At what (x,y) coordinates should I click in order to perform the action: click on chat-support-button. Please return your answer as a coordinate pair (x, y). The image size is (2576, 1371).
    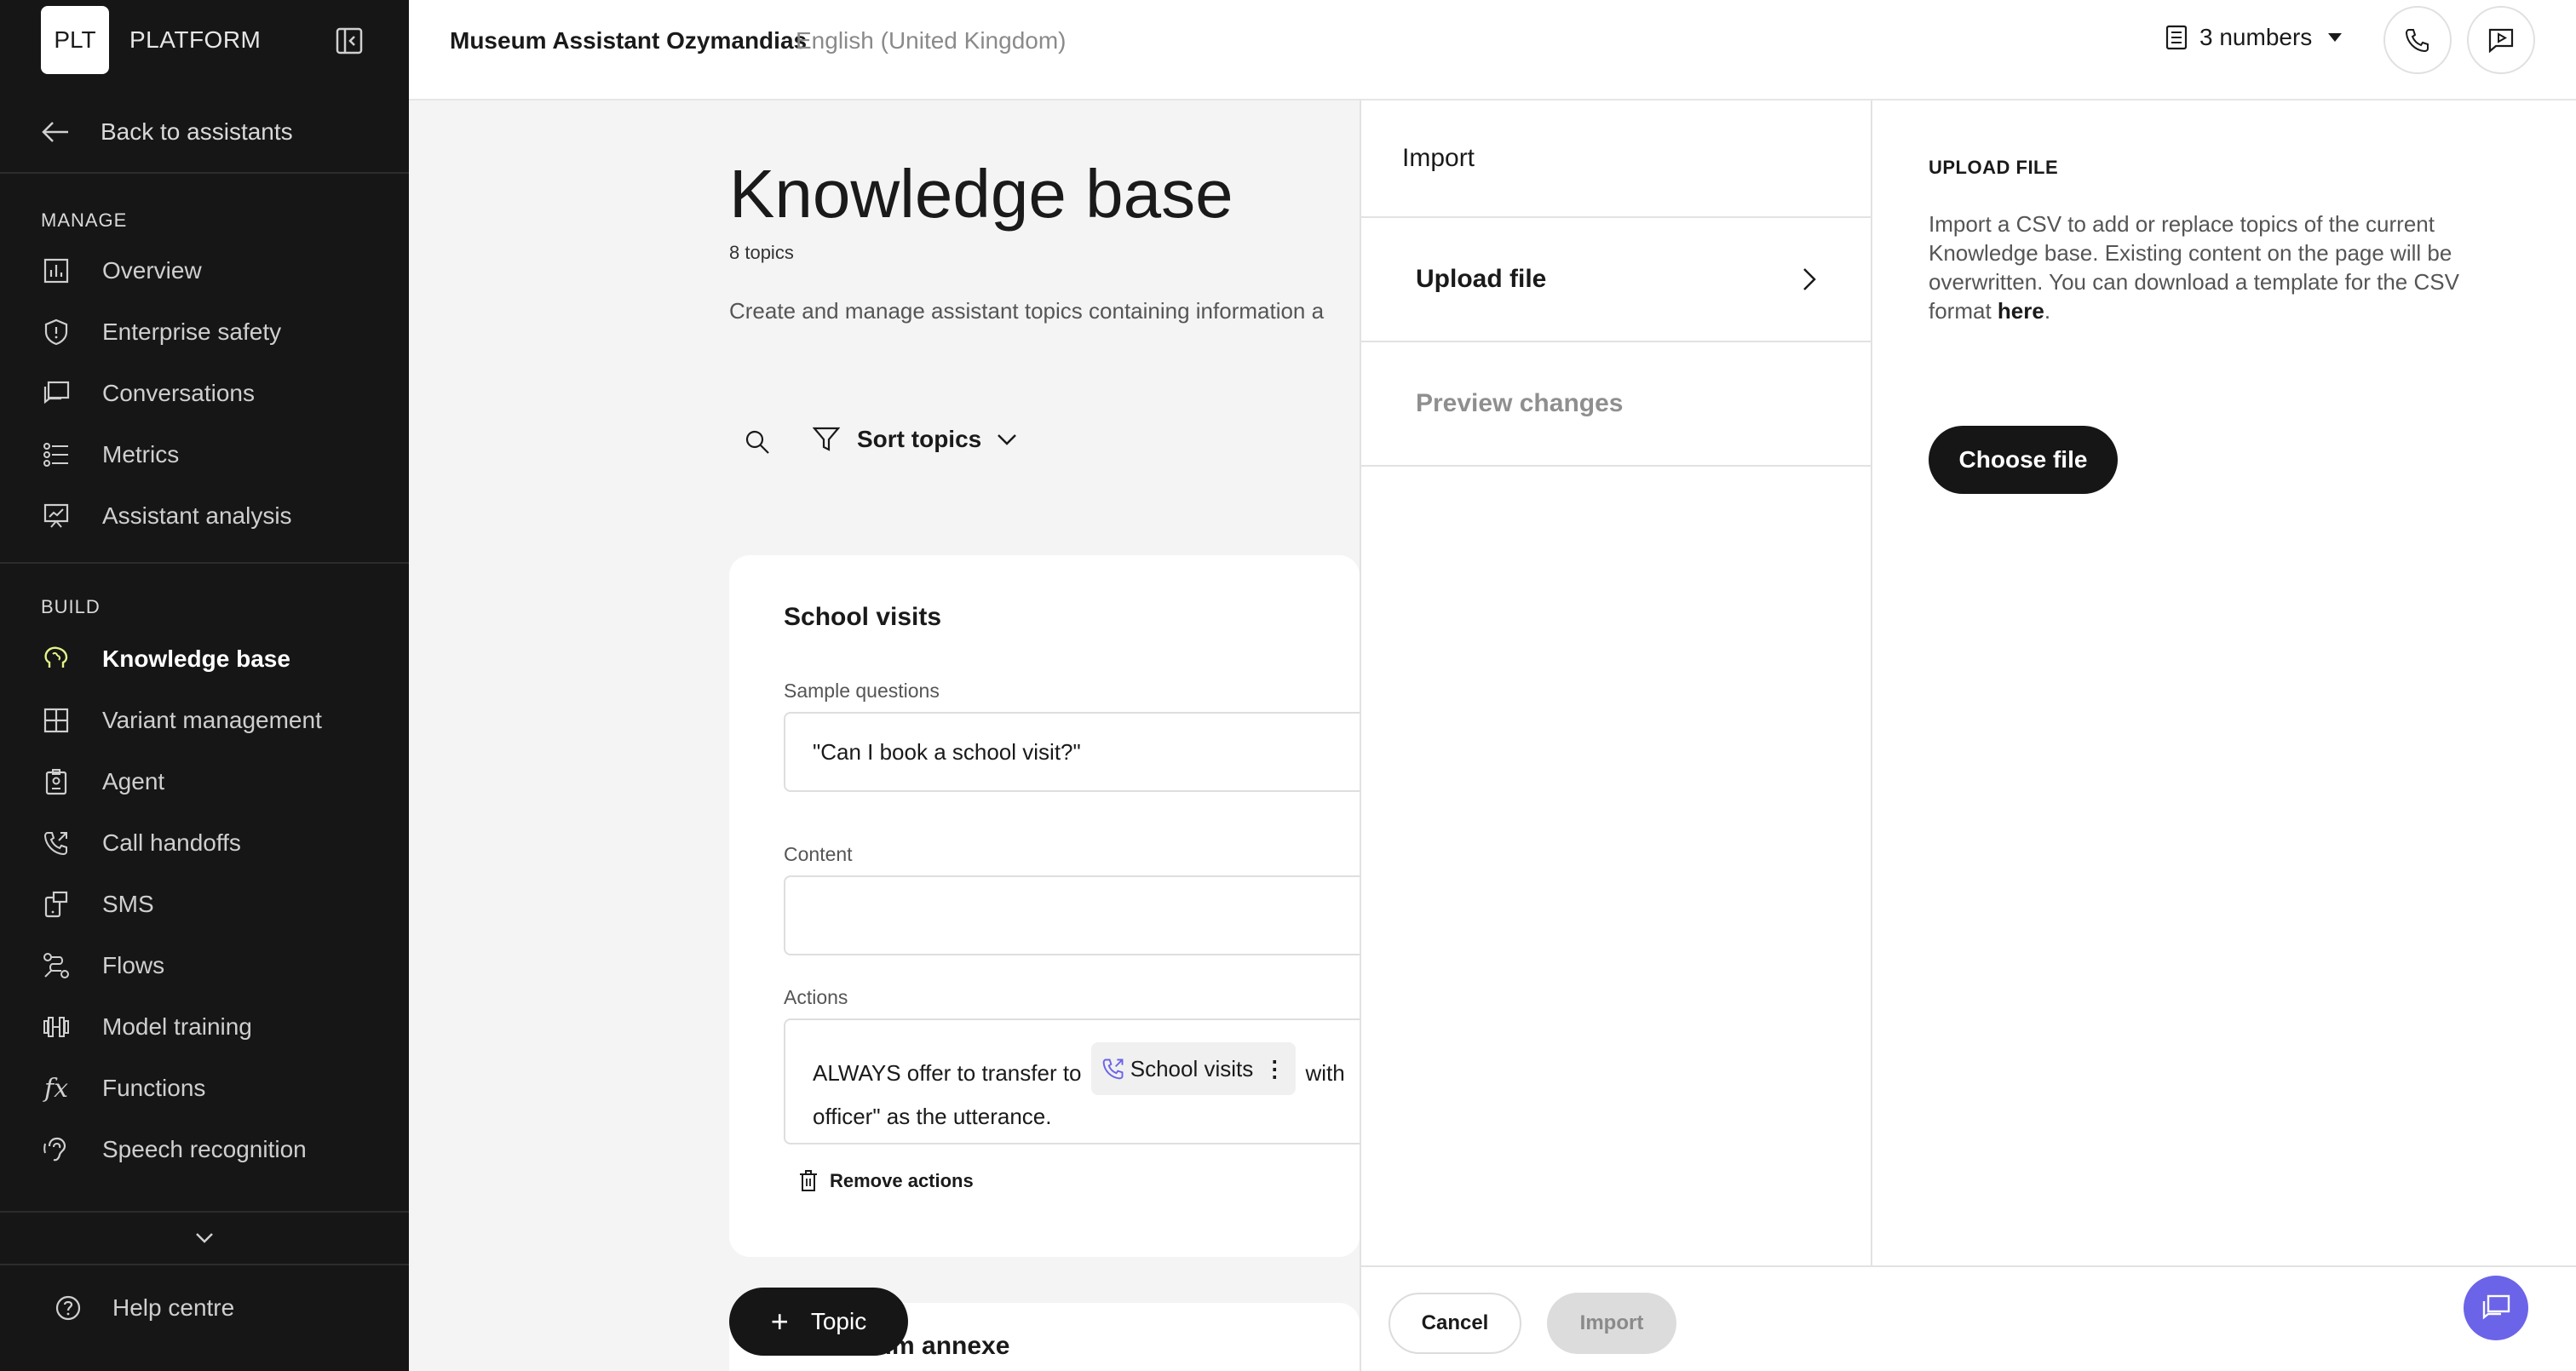
    Looking at the image, I should click on (2496, 1308).